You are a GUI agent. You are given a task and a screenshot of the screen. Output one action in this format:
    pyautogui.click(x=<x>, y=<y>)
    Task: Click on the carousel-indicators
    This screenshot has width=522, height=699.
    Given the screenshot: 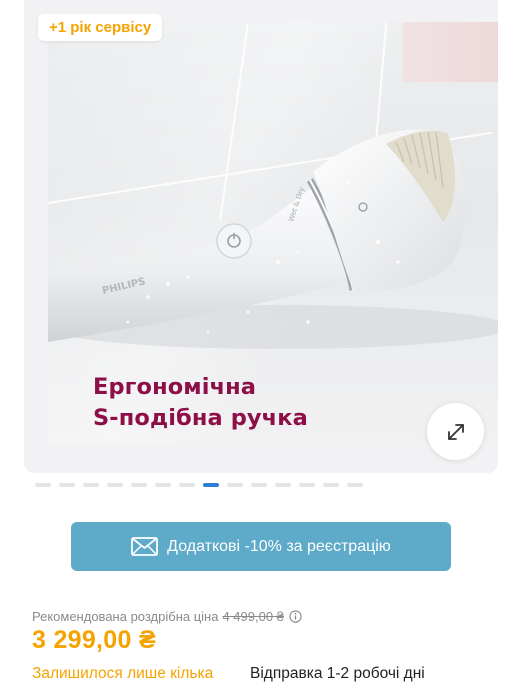 What is the action you would take?
    pyautogui.click(x=199, y=485)
    